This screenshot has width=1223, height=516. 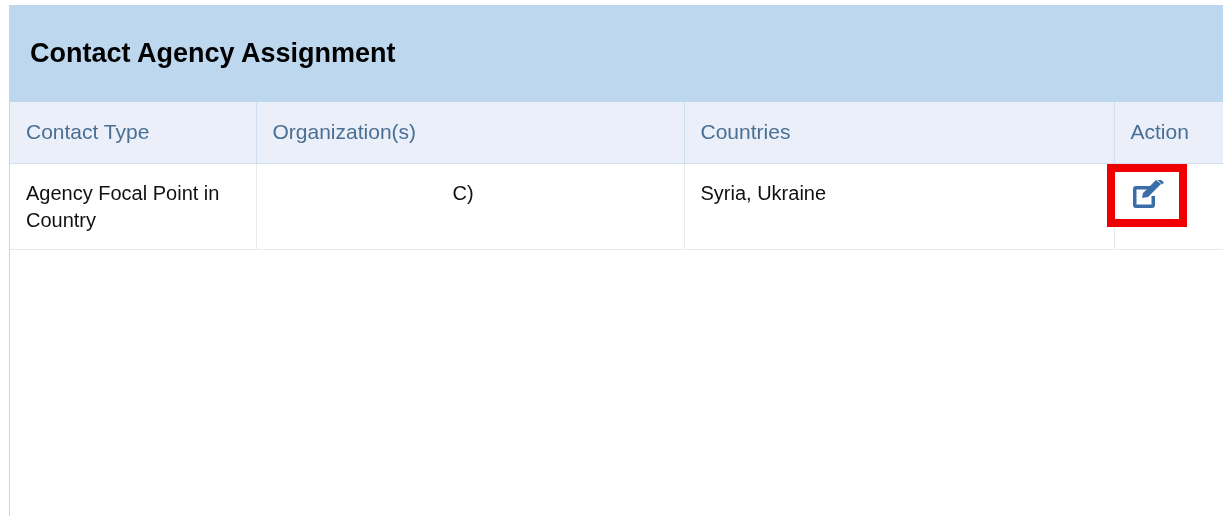 I want to click on column-header: Contact Type, so click(x=133, y=132).